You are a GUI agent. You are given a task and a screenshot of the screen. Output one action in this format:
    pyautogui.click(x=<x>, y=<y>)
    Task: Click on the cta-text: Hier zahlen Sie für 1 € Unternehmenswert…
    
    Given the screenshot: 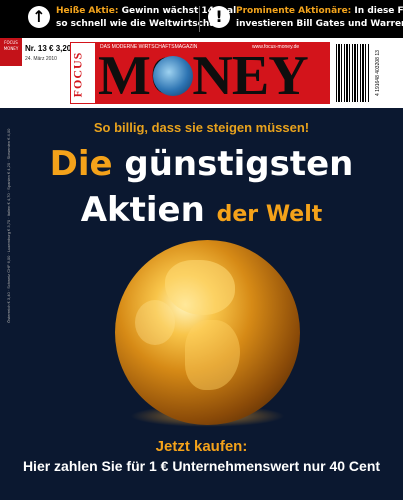 What is the action you would take?
    pyautogui.click(x=201, y=466)
    